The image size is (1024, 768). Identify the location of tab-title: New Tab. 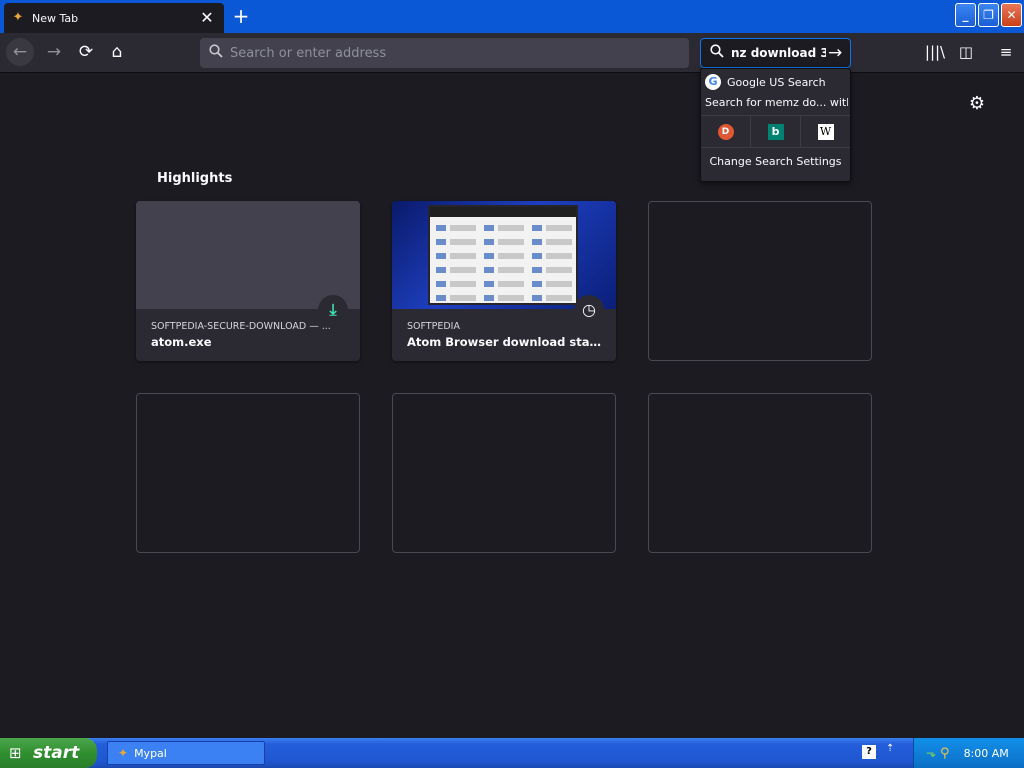
(55, 18).